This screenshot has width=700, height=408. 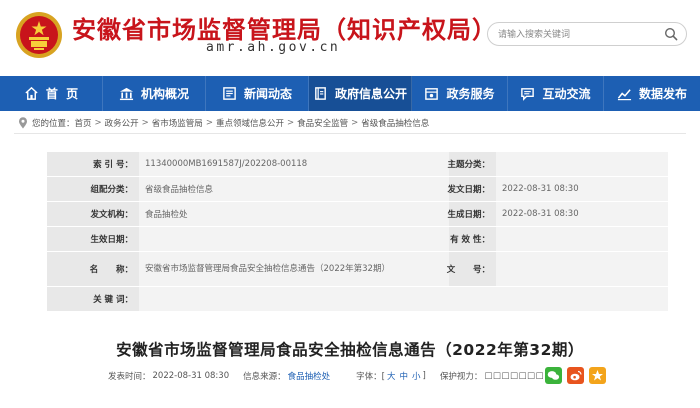 I want to click on eye-protect-label: 保护视力：, so click(x=461, y=377).